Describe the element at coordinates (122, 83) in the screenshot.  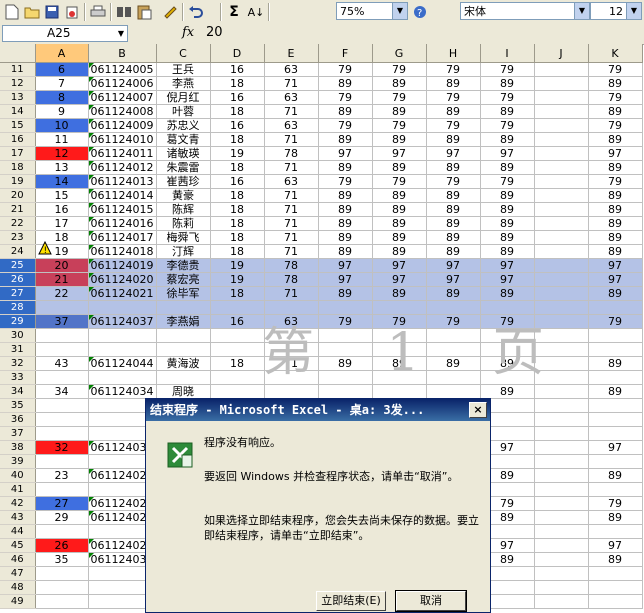
I see `cell-b: 061124006` at that location.